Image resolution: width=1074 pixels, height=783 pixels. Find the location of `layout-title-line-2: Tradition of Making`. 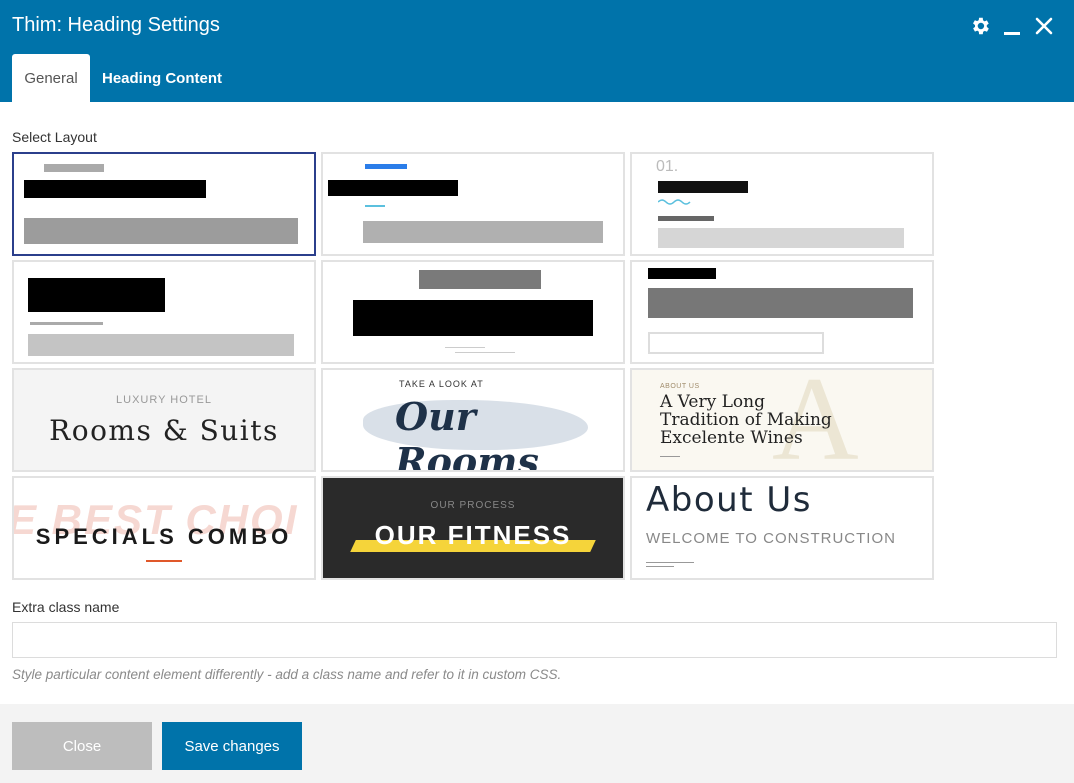

layout-title-line-2: Tradition of Making is located at coordinates (746, 420).